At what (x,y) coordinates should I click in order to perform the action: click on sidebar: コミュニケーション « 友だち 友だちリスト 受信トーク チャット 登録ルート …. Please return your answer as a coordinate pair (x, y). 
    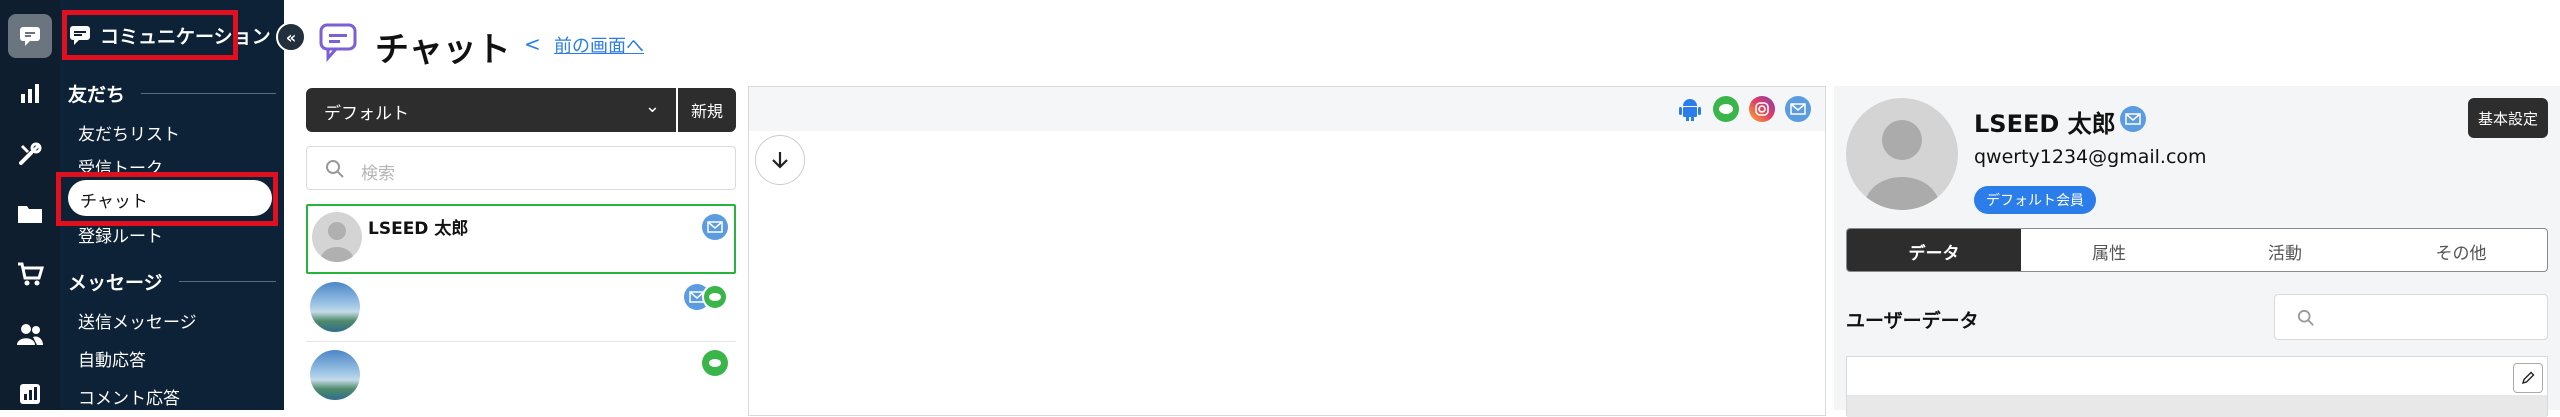
    Looking at the image, I should click on (181, 205).